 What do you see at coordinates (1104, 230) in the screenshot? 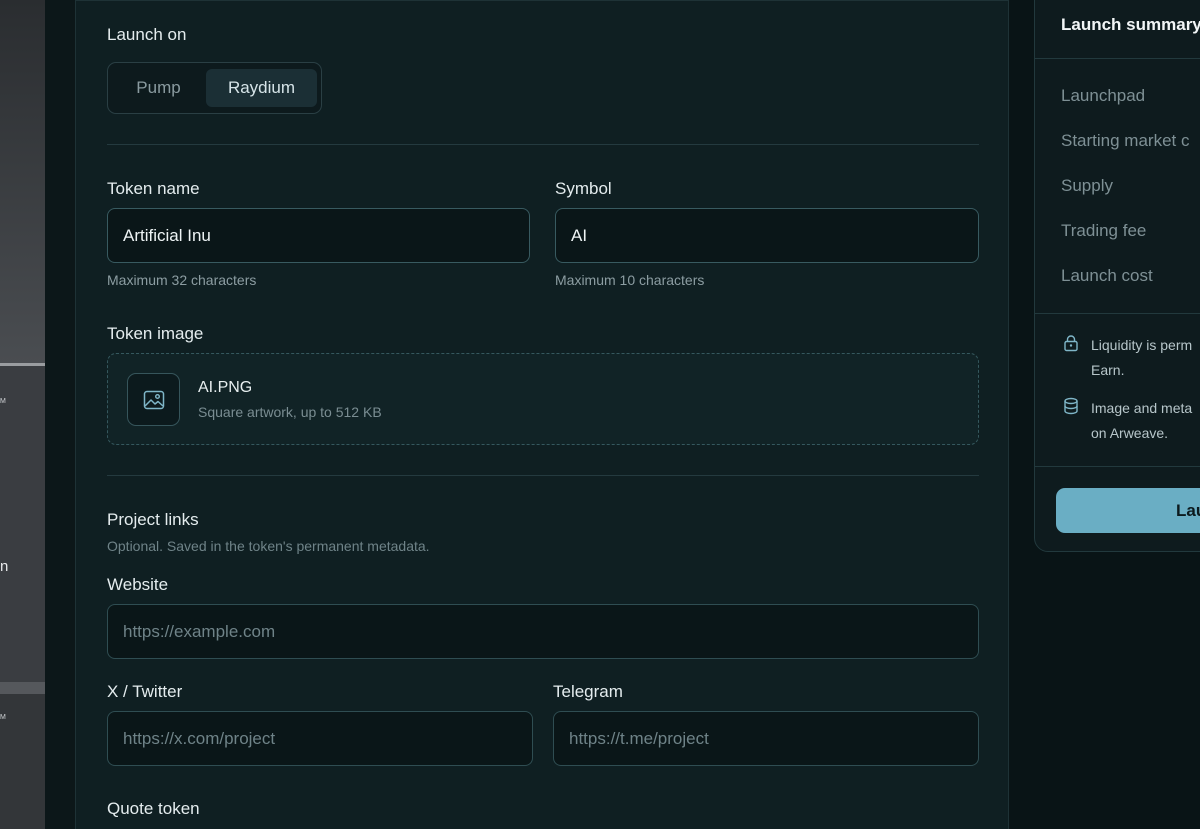
I see `summary-row-trading-fee: Trading fee` at bounding box center [1104, 230].